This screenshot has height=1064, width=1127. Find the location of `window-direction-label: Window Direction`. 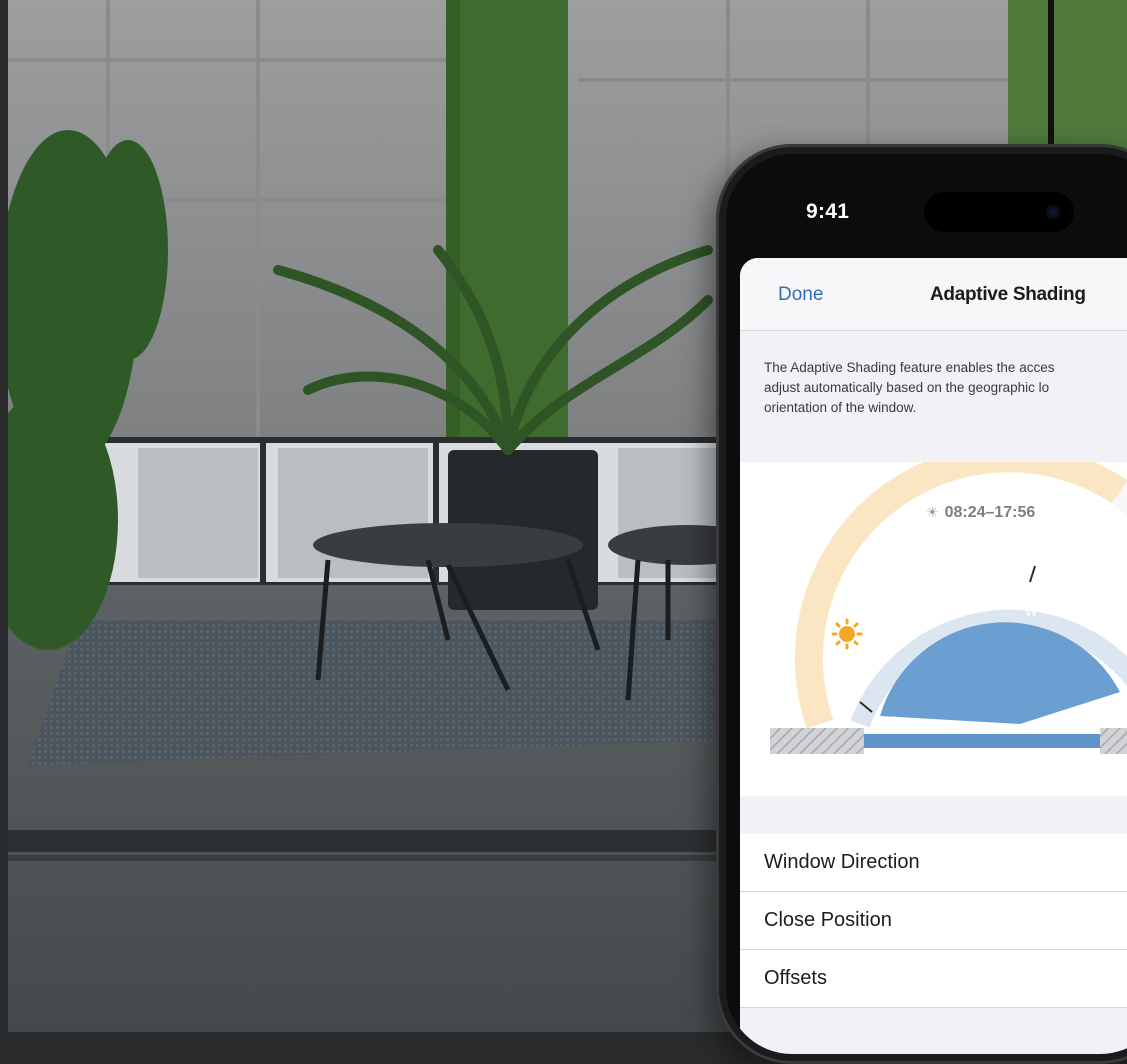

window-direction-label: Window Direction is located at coordinates (842, 862).